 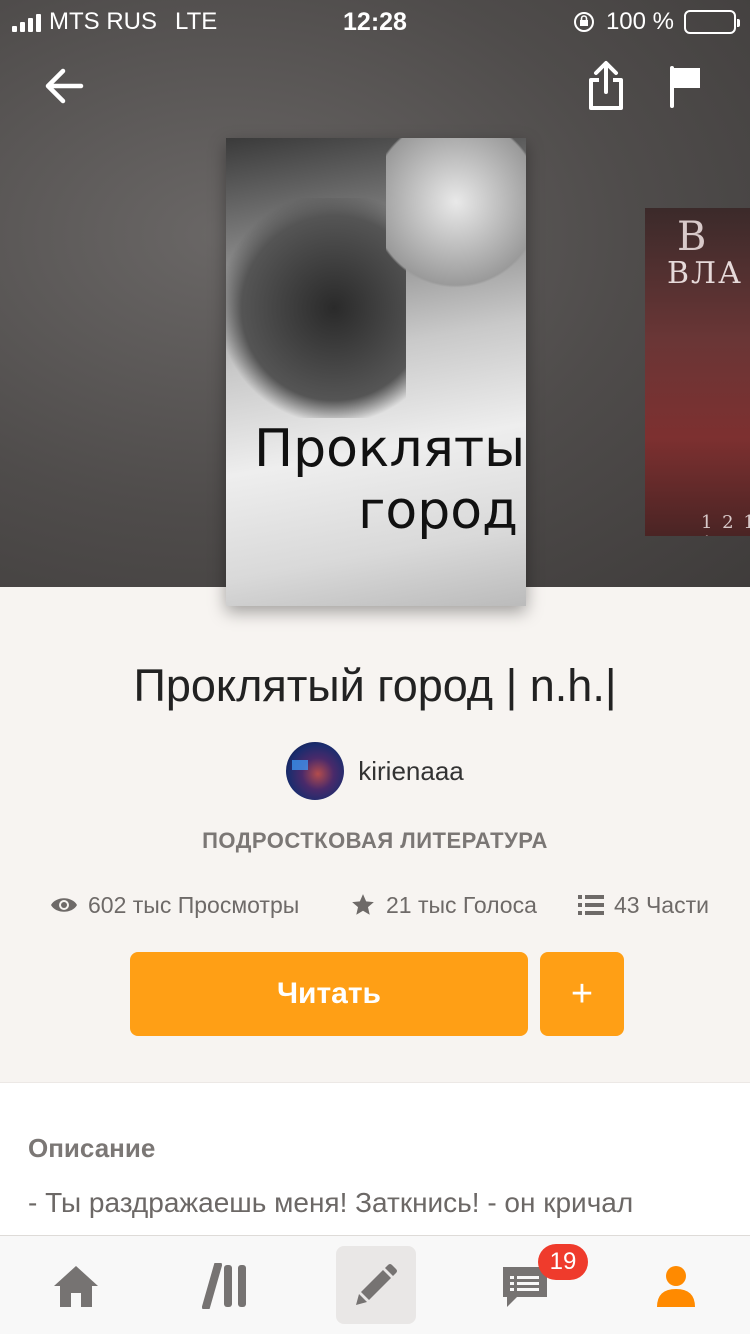 I want to click on tab-write, so click(x=376, y=1285).